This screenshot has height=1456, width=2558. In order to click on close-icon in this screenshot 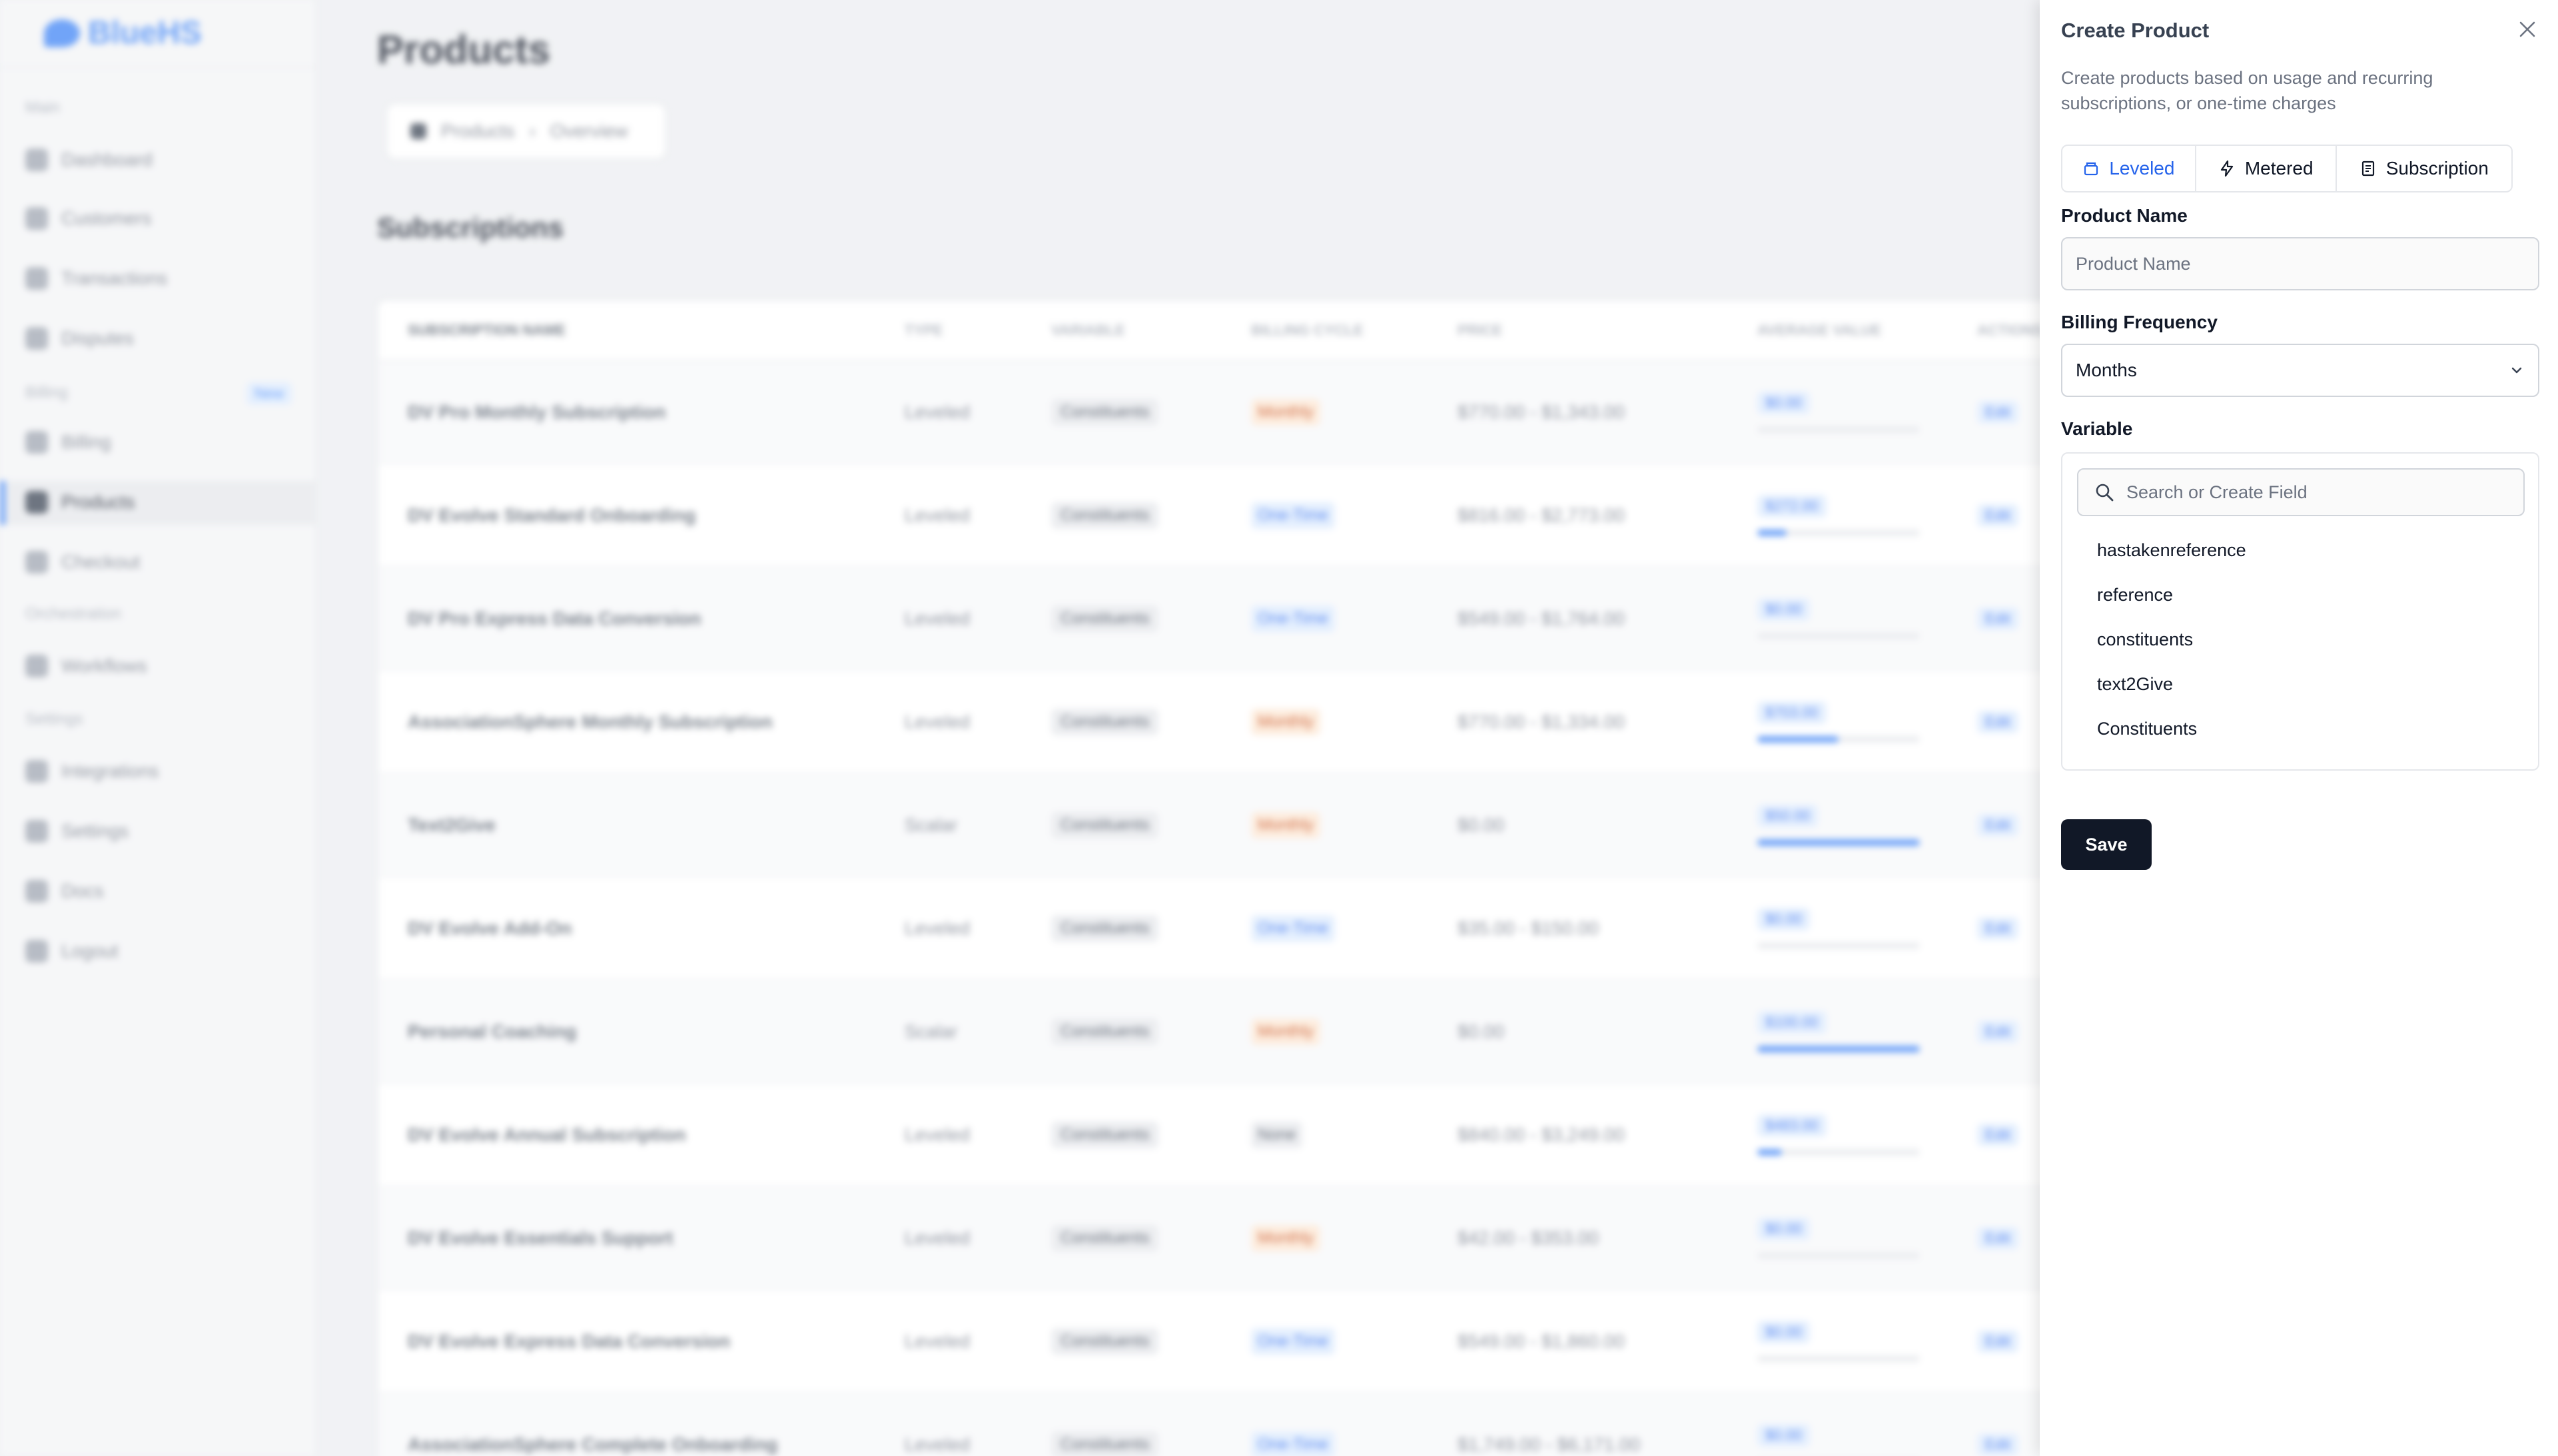, I will do `click(2527, 29)`.